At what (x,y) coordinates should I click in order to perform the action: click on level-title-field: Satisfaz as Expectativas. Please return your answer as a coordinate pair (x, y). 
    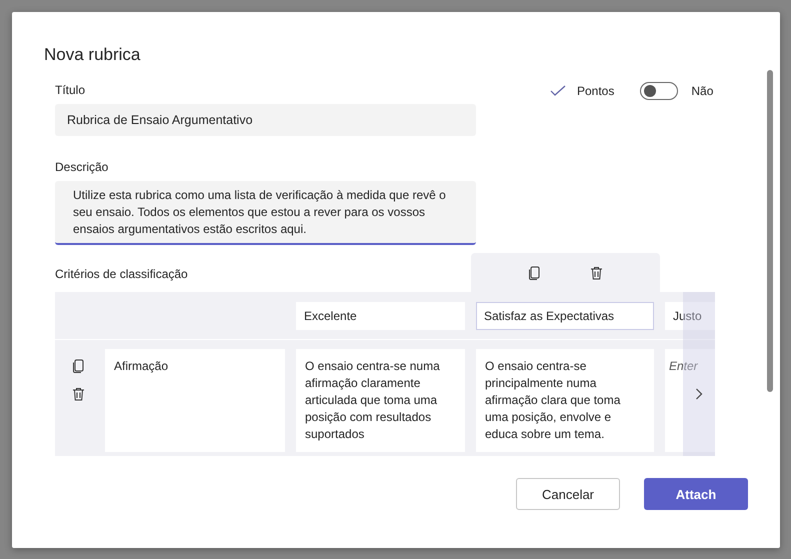
    Looking at the image, I should click on (565, 316).